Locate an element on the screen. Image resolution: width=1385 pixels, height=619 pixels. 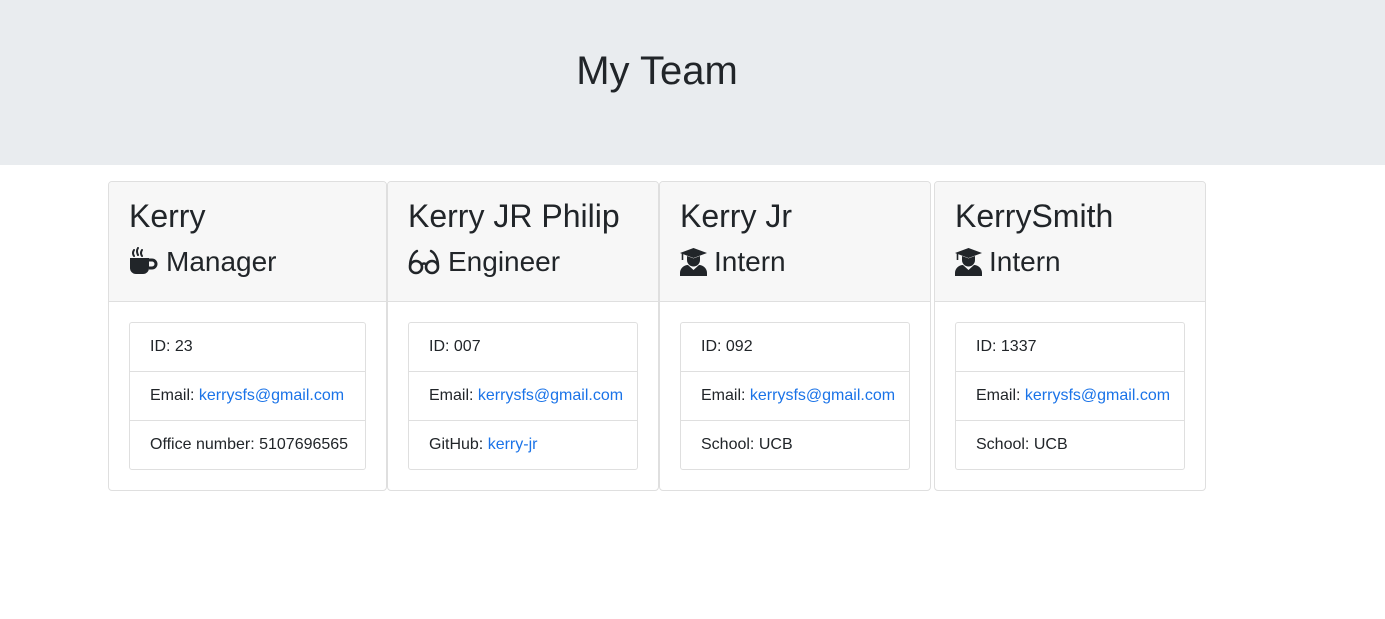
list-item-id: ID: 092 is located at coordinates (795, 347).